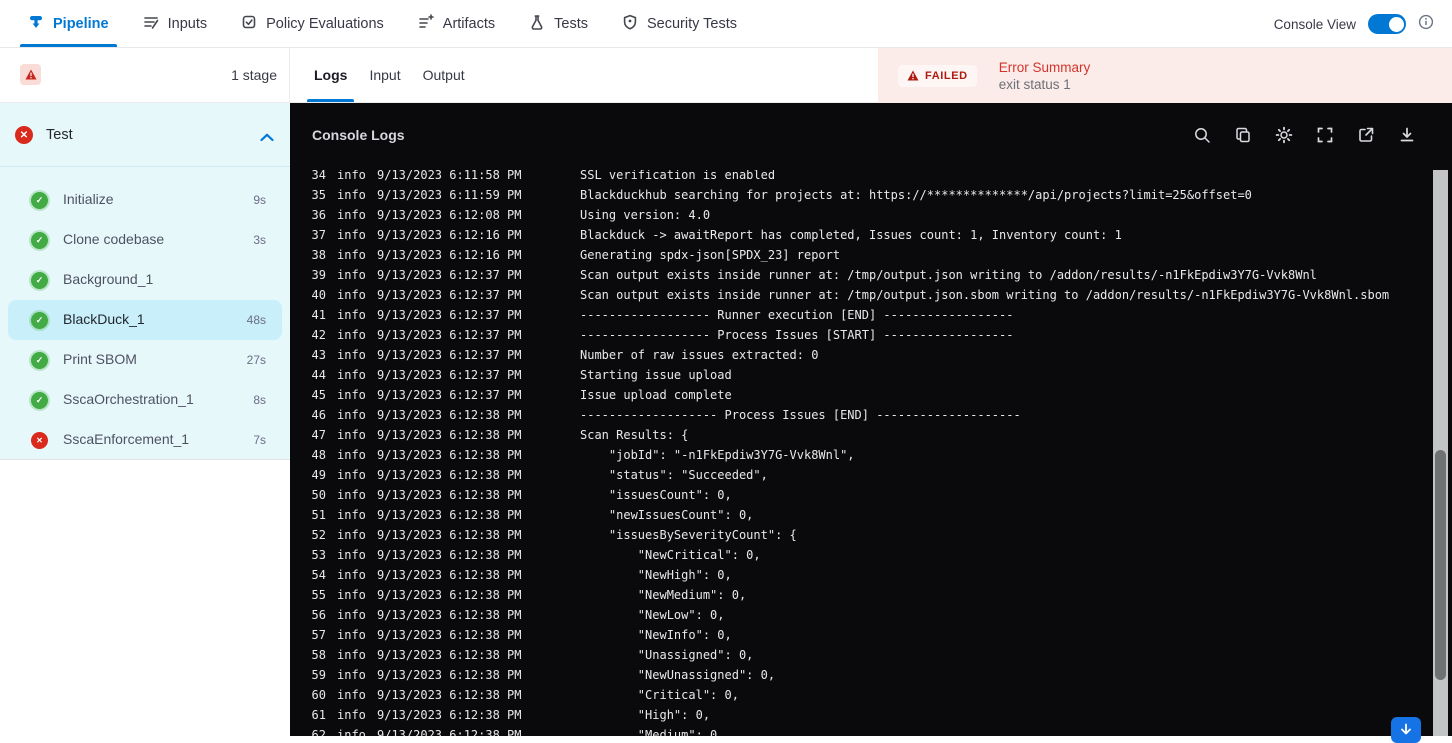  I want to click on step-item: ✓Background_1, so click(145, 280).